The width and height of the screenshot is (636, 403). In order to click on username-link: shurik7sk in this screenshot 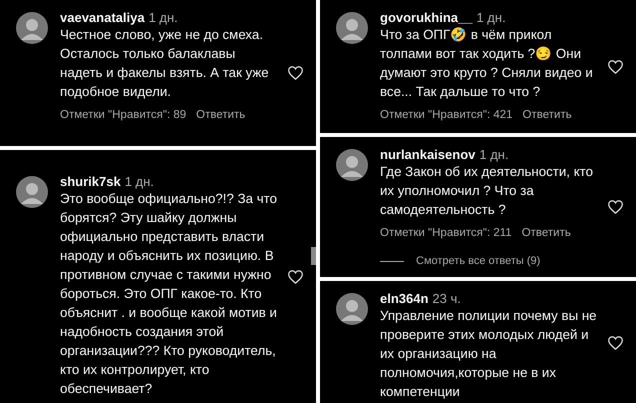, I will do `click(90, 181)`.